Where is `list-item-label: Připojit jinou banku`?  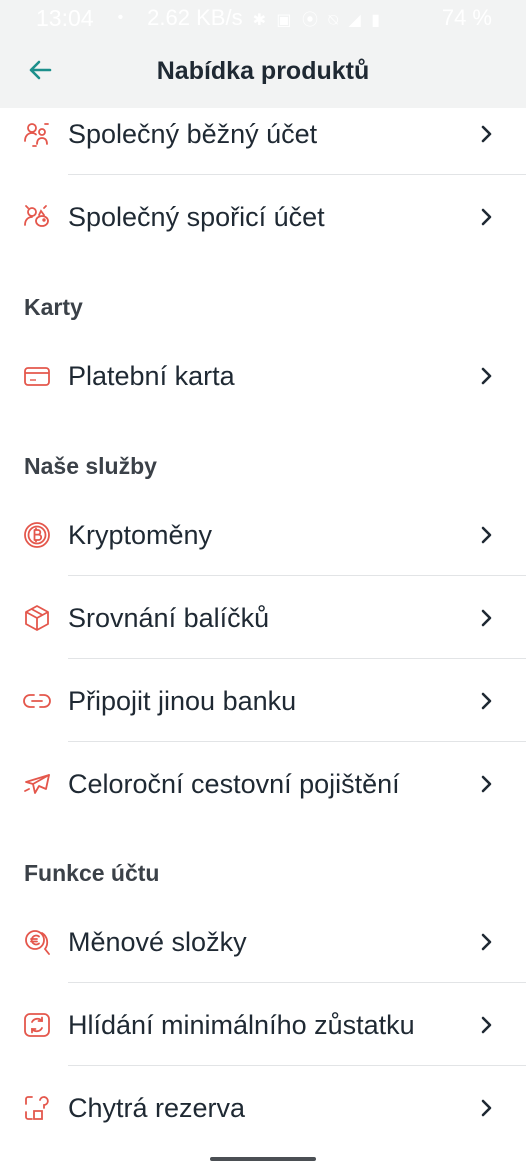
list-item-label: Připojit jinou banku is located at coordinates (182, 700).